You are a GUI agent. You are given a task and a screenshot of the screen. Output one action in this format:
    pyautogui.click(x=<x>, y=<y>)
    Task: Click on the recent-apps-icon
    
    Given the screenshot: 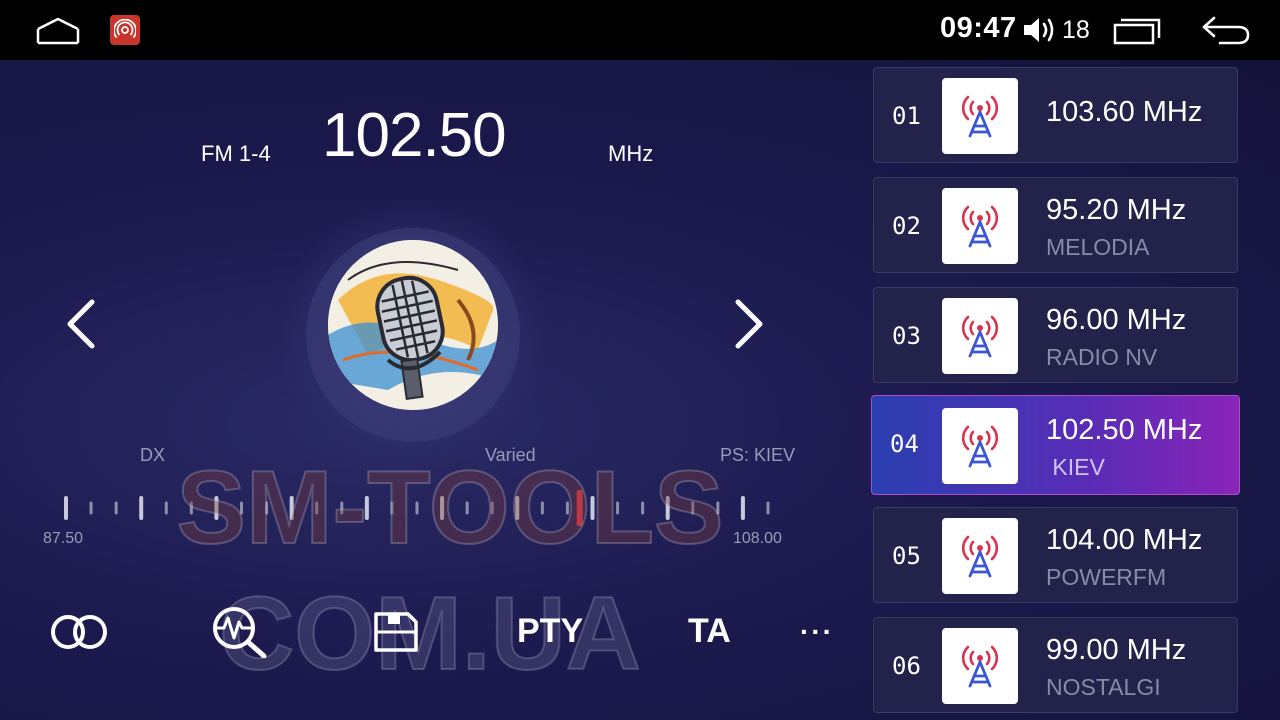 What is the action you would take?
    pyautogui.click(x=1137, y=31)
    